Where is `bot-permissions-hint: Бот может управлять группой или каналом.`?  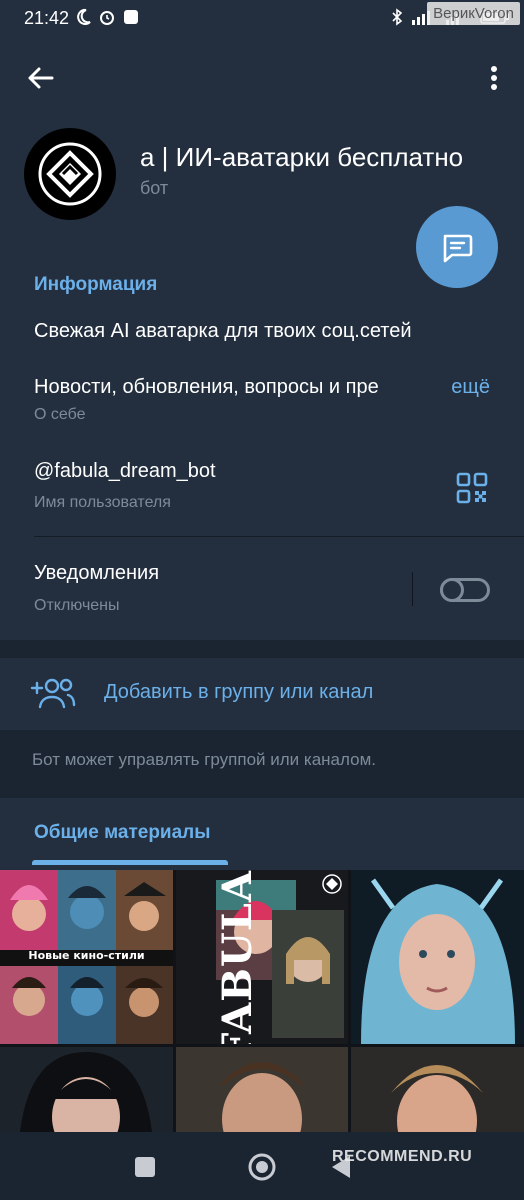 bot-permissions-hint: Бот может управлять группой или каналом. is located at coordinates (204, 759).